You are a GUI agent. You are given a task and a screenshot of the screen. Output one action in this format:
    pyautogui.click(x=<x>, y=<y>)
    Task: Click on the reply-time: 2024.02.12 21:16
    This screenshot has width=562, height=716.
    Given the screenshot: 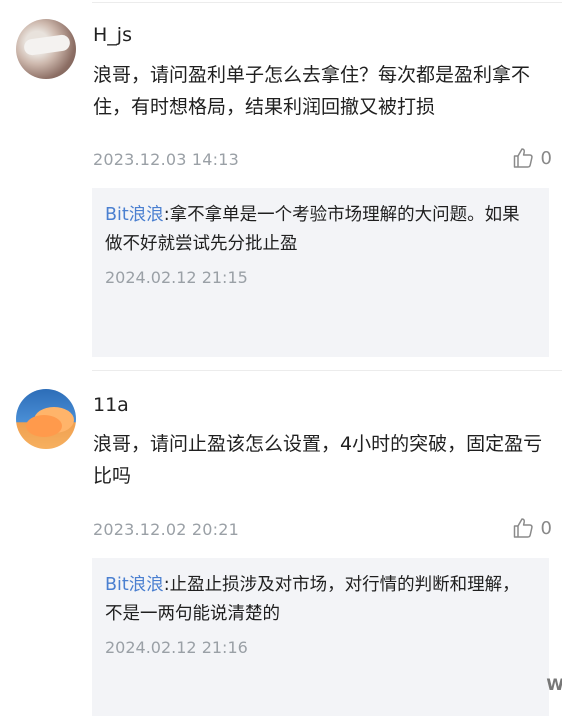 What is the action you would take?
    pyautogui.click(x=176, y=647)
    